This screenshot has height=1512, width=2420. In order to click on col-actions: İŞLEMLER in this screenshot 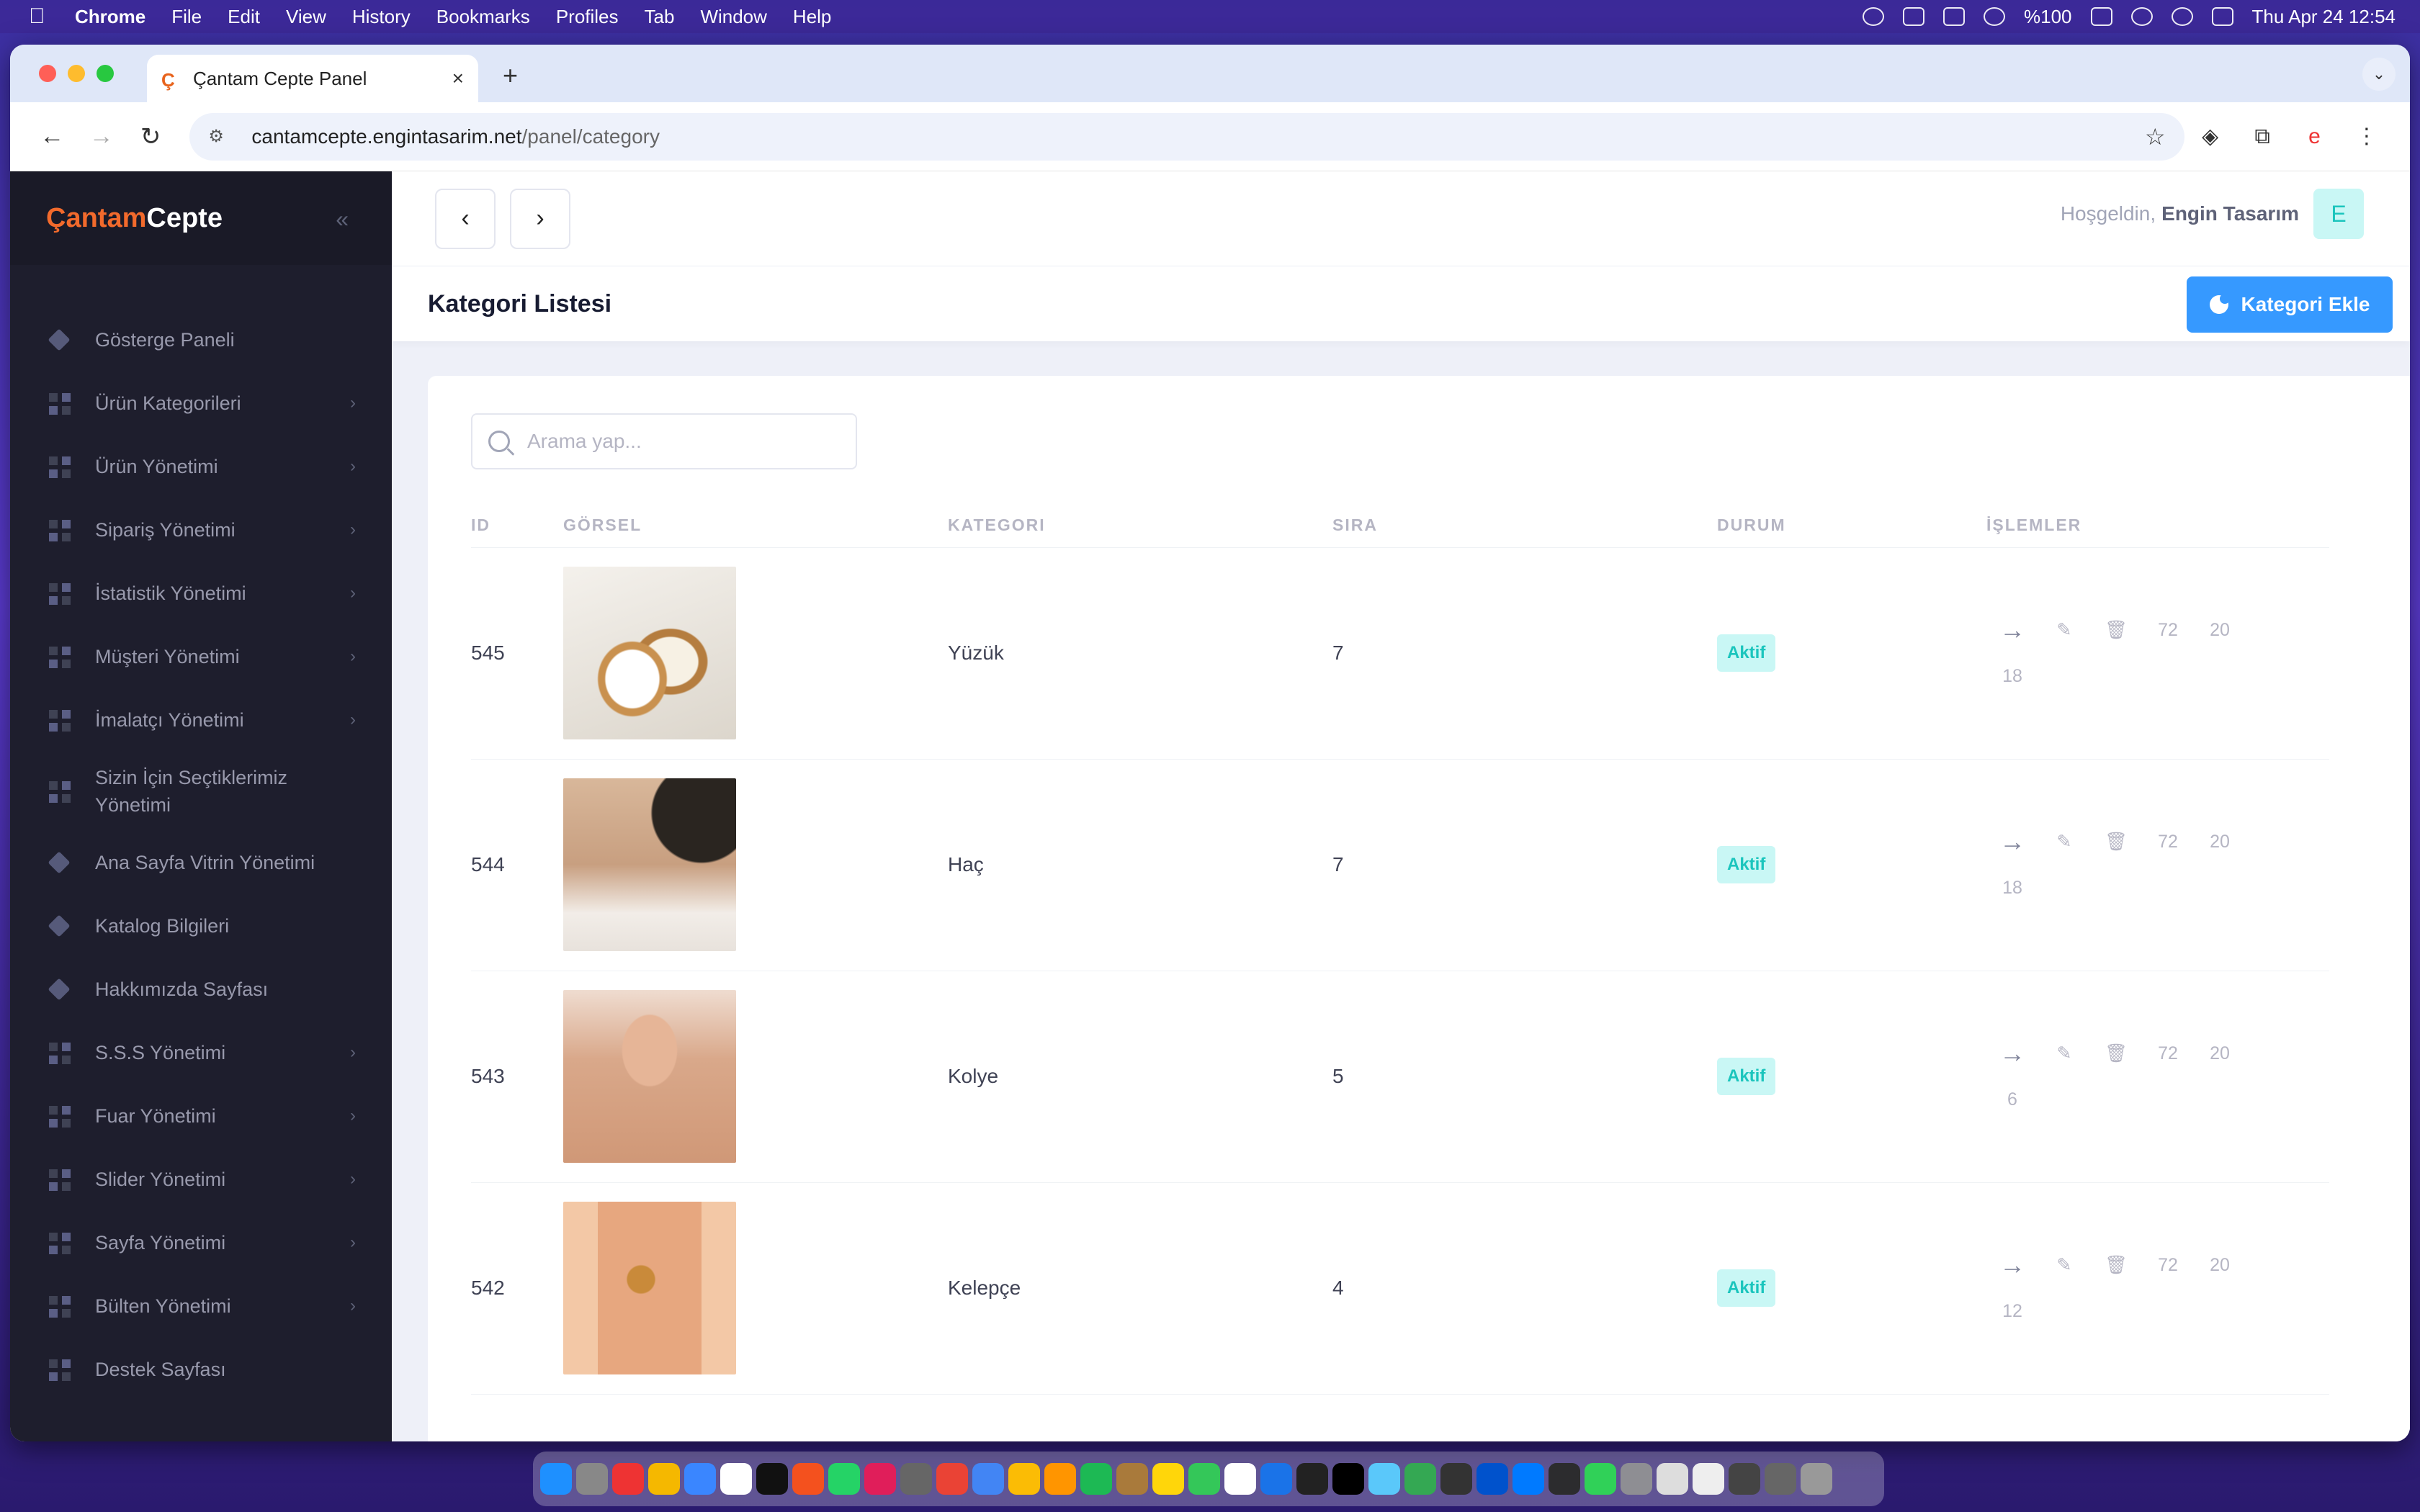, I will do `click(2157, 526)`.